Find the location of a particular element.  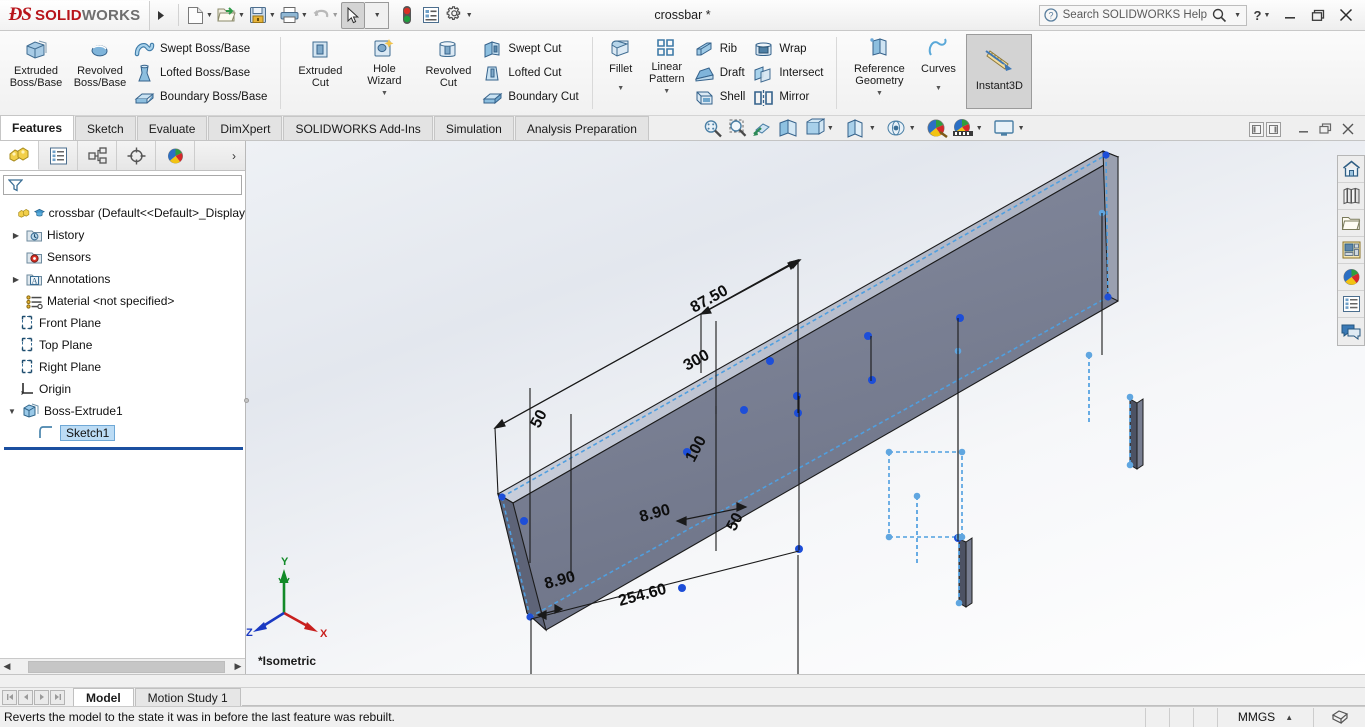

linear-pattern-dropdown: ▼ is located at coordinates (666, 92).